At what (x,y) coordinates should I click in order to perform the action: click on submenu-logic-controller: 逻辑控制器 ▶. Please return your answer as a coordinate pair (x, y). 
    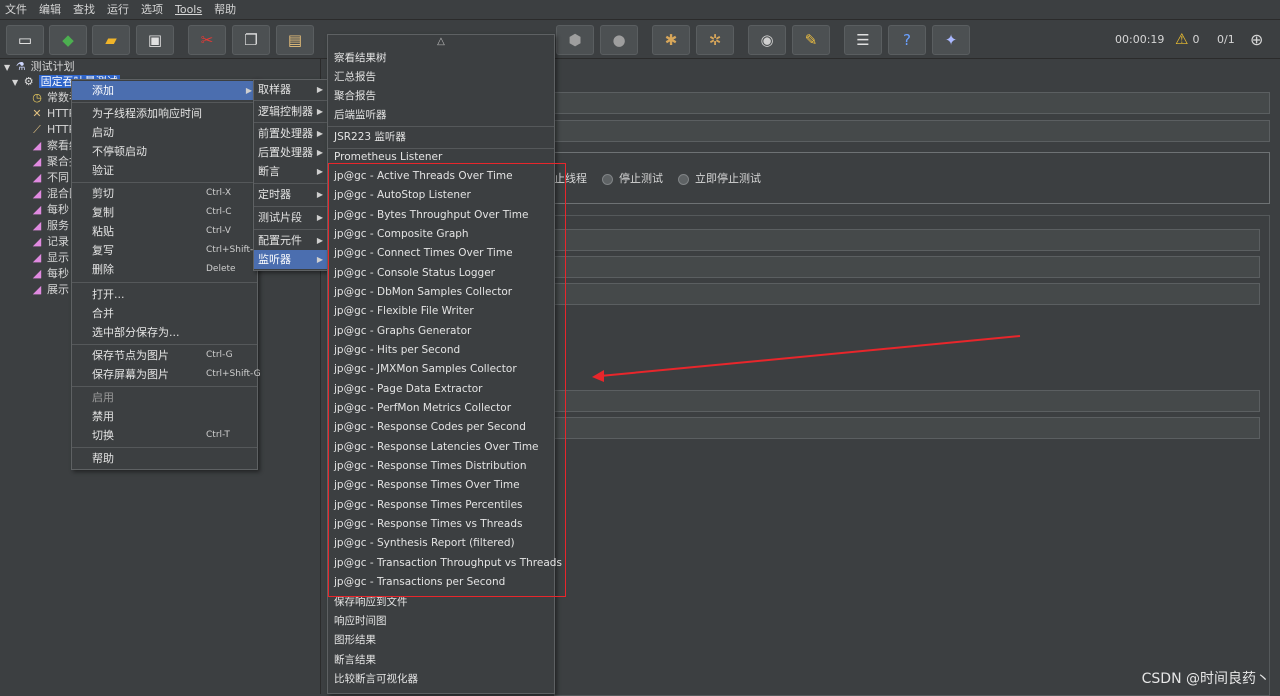
    Looking at the image, I should click on (291, 111).